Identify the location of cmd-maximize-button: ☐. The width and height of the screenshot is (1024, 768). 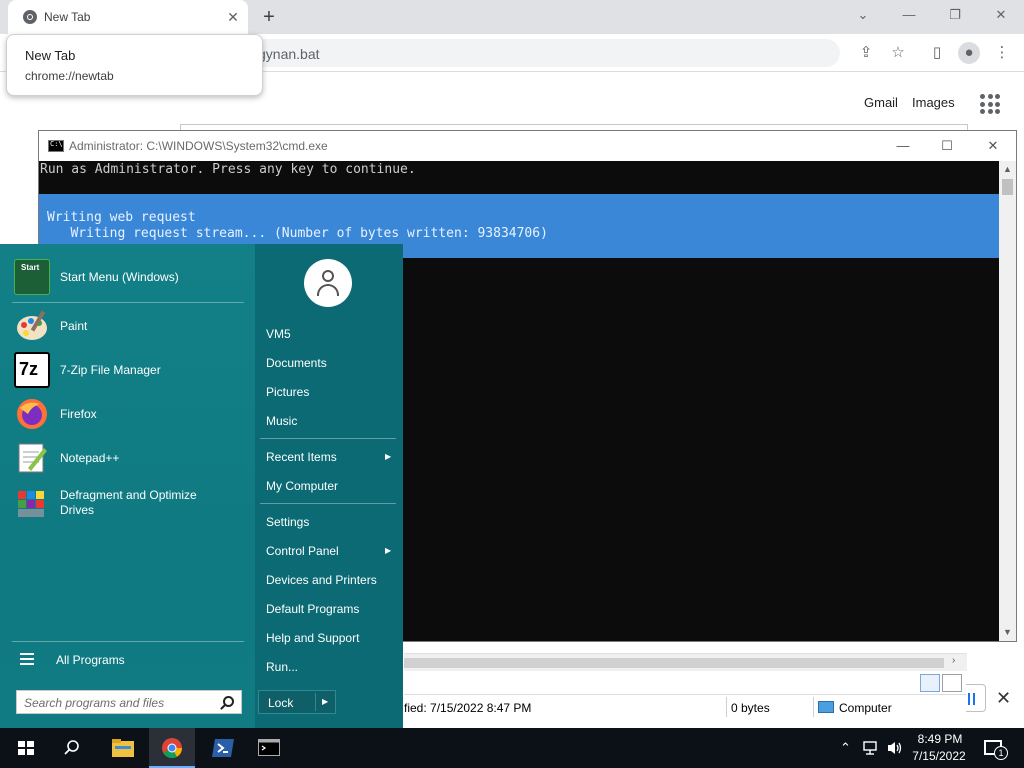
(947, 146).